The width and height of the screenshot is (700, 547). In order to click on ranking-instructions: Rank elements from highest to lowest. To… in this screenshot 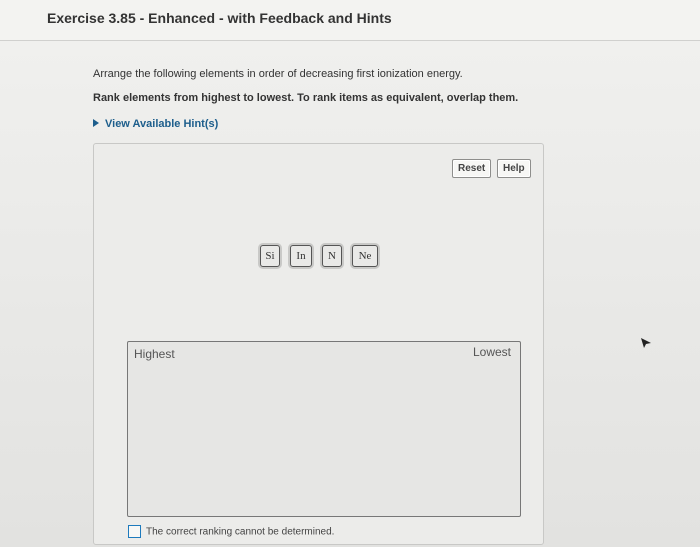, I will do `click(306, 98)`.